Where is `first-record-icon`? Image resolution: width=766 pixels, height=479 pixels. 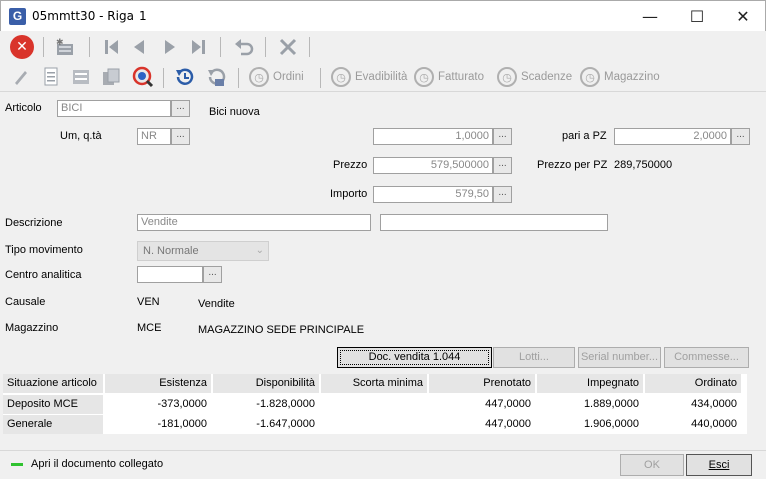
first-record-icon is located at coordinates (111, 47).